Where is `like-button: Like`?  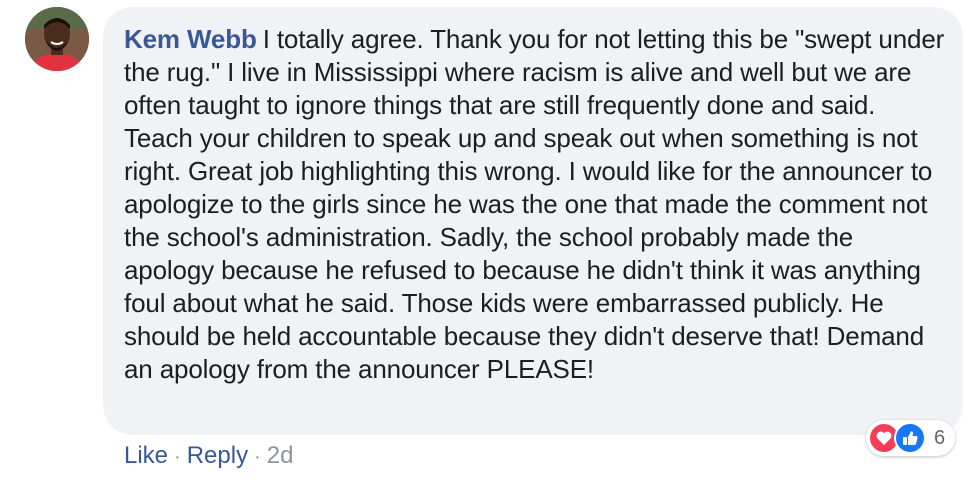
like-button: Like is located at coordinates (146, 455).